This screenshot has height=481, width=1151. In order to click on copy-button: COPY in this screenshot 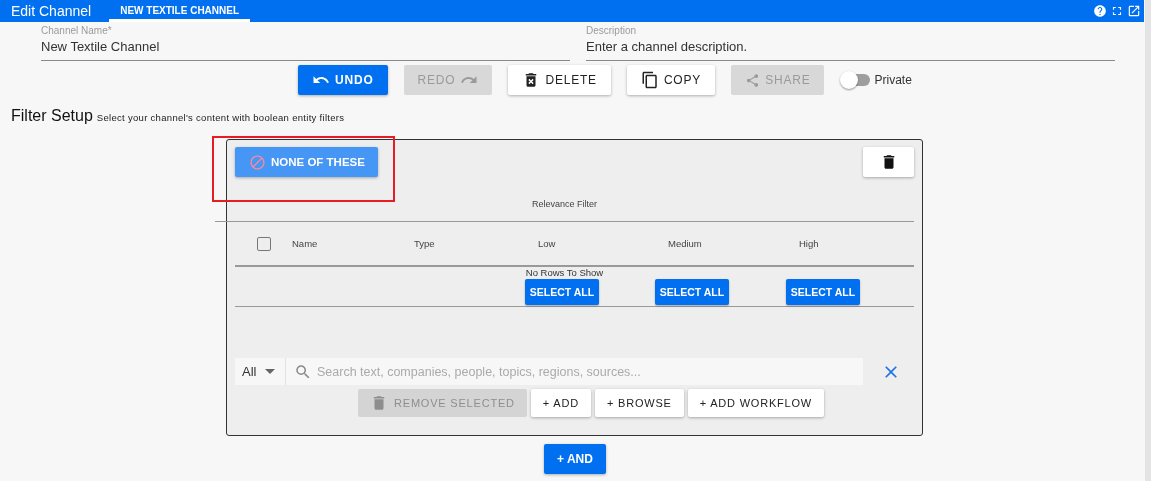, I will do `click(671, 80)`.